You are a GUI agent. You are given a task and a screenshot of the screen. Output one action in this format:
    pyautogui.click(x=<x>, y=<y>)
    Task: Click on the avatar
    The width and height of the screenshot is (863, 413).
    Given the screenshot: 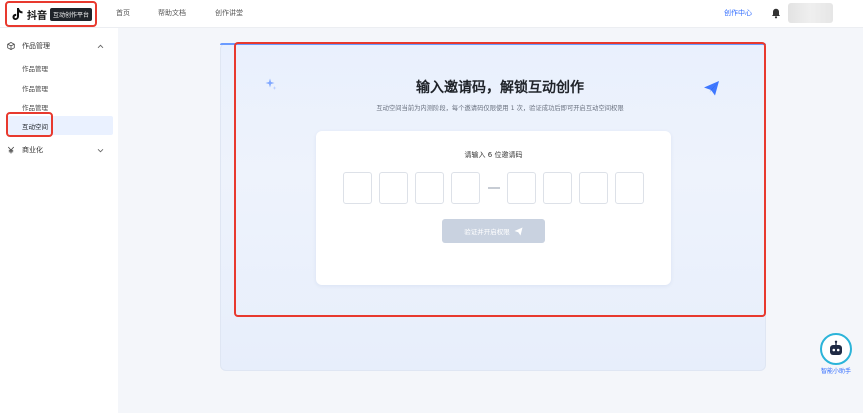 What is the action you would take?
    pyautogui.click(x=810, y=13)
    